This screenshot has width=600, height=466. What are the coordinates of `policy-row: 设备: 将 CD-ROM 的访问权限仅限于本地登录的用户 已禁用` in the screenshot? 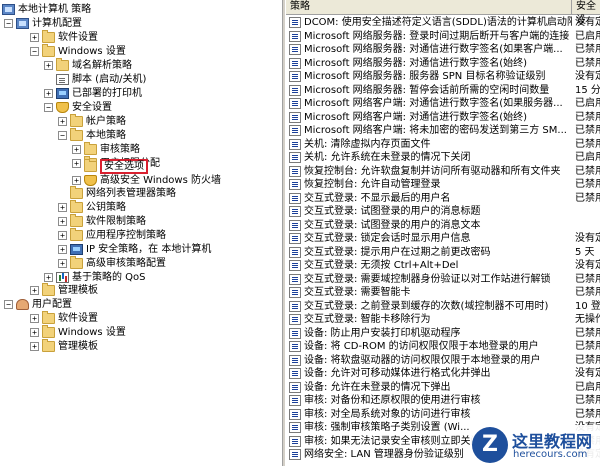 It's located at (443, 346).